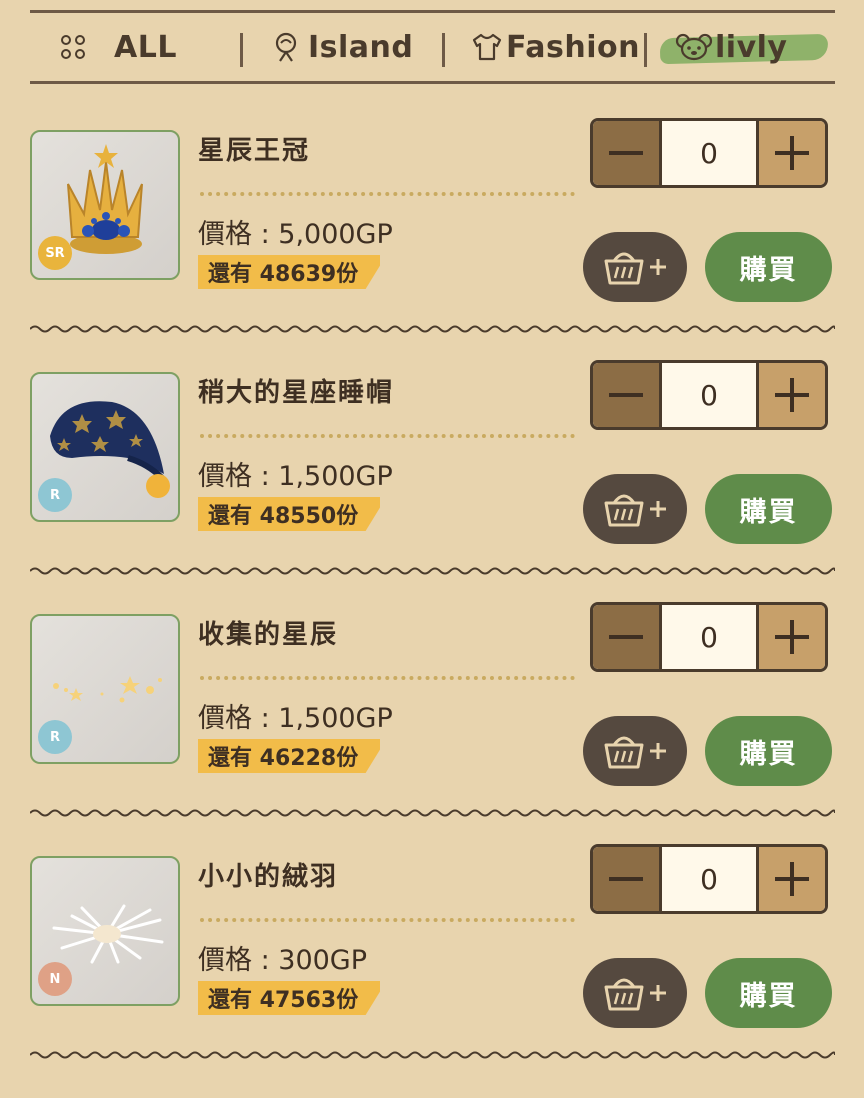  Describe the element at coordinates (487, 47) in the screenshot. I see `shirt-icon` at that location.